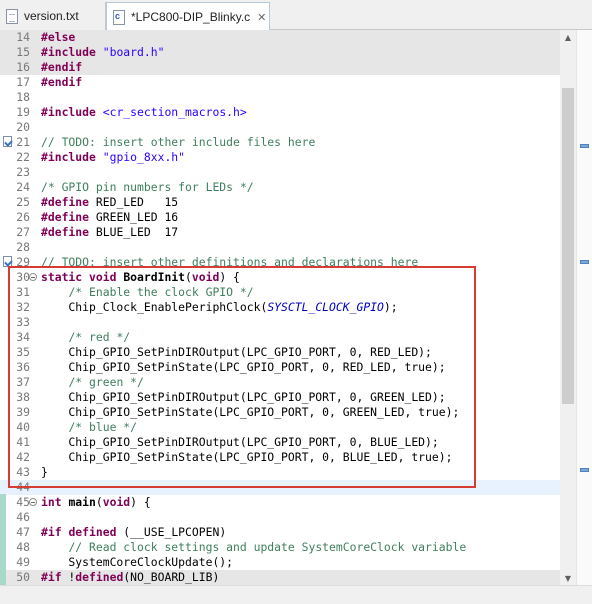  What do you see at coordinates (280, 577) in the screenshot?
I see `code-line: 50 #if !defined(NO_BOARD_LIB)` at bounding box center [280, 577].